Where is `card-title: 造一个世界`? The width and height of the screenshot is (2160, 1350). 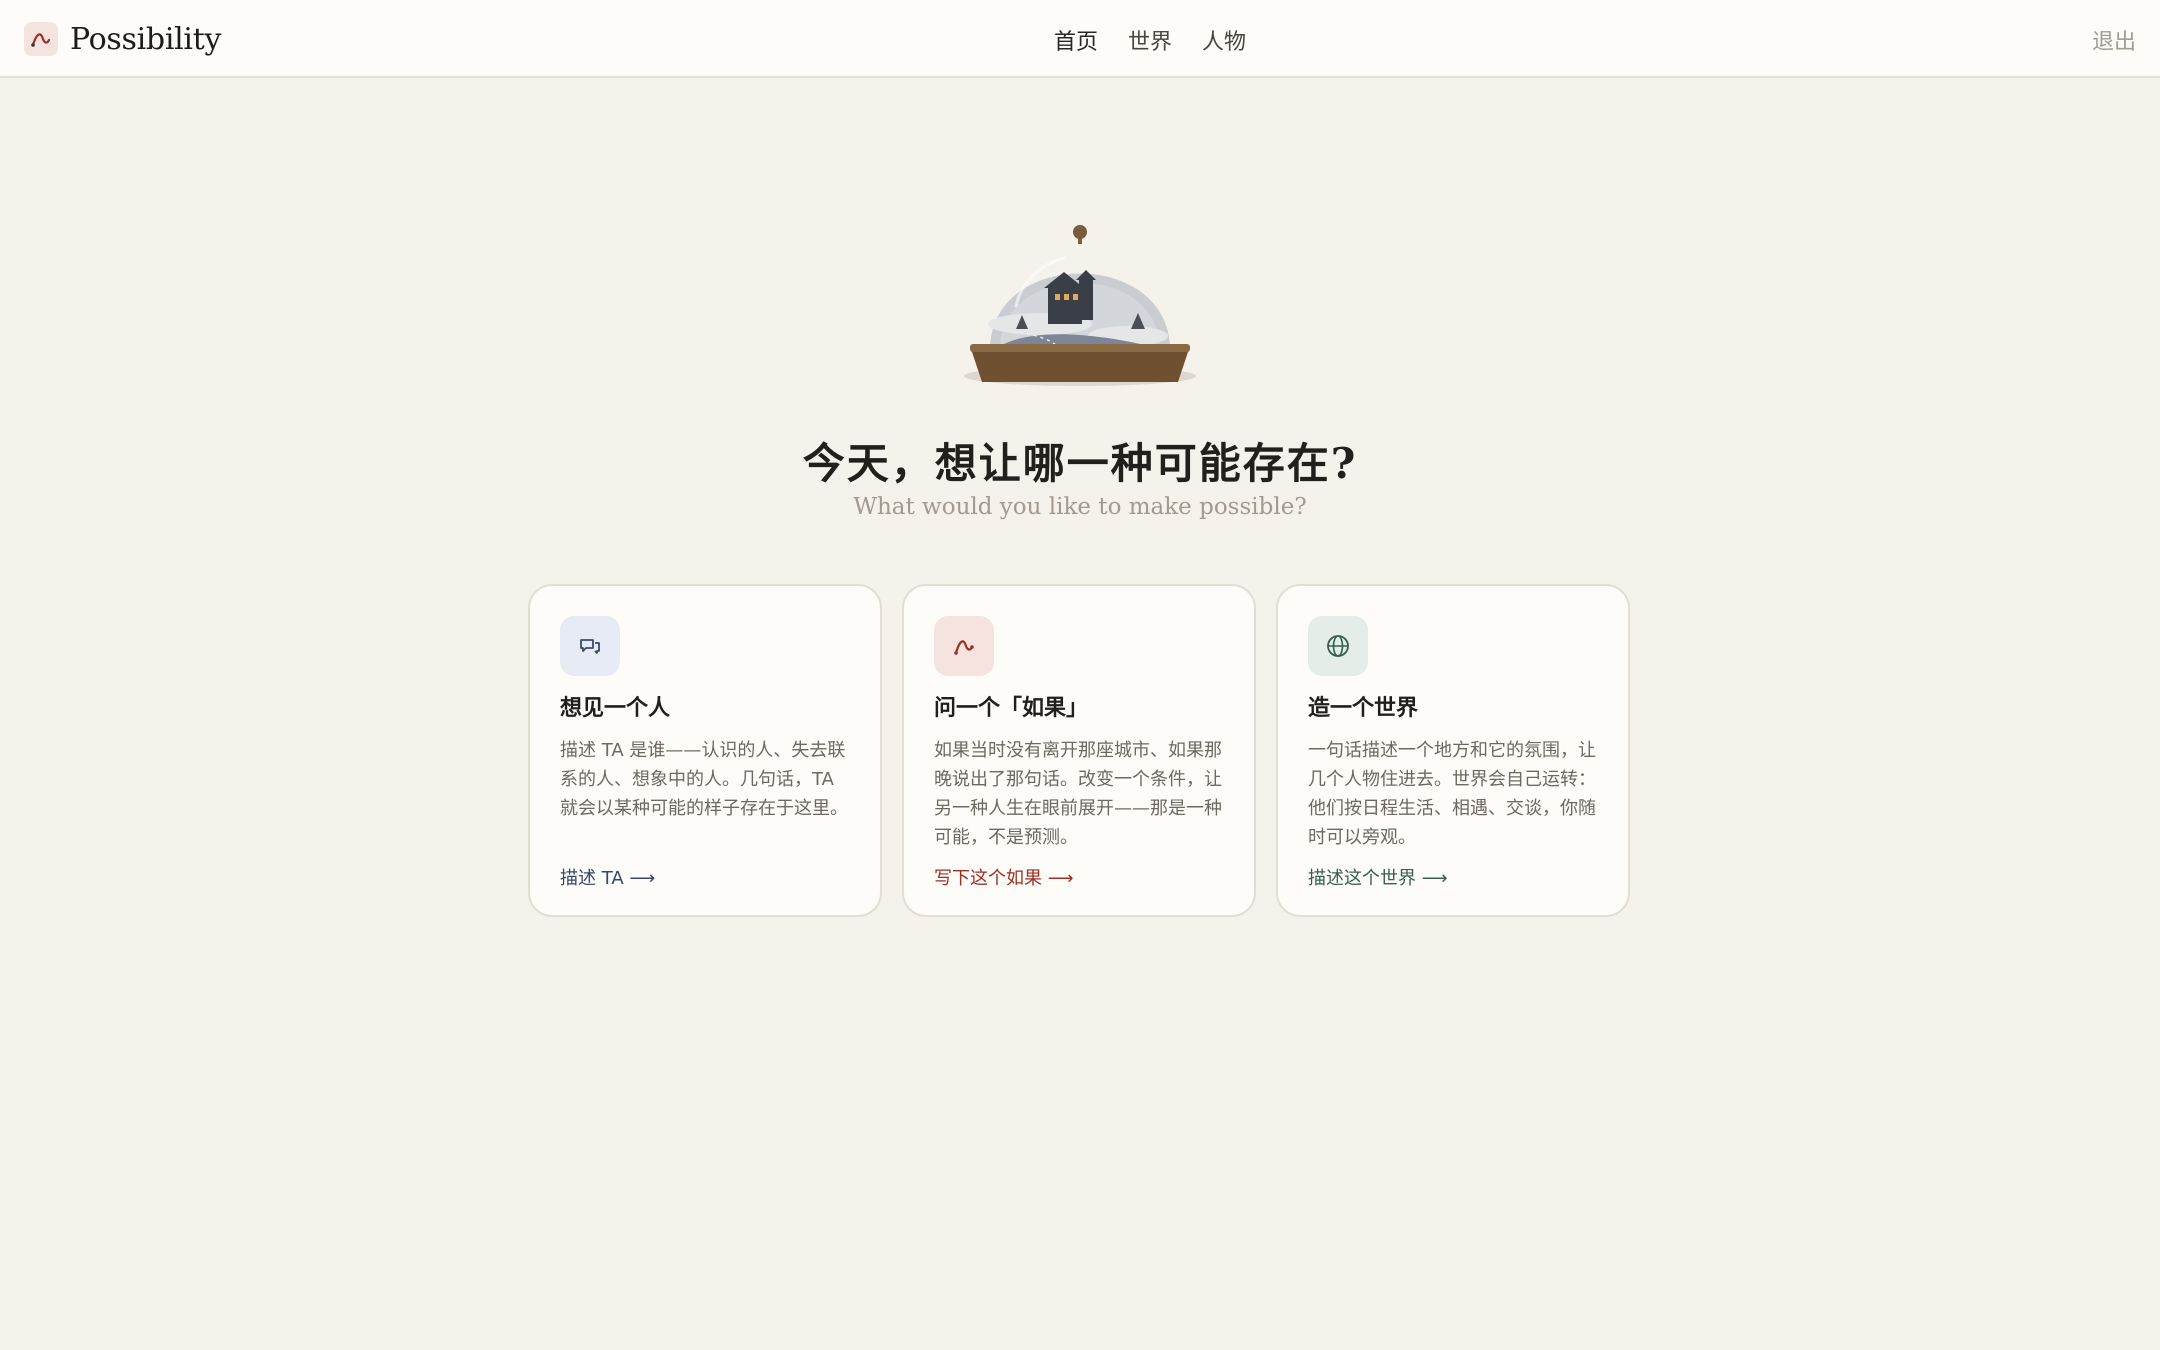
card-title: 造一个世界 is located at coordinates (1363, 708).